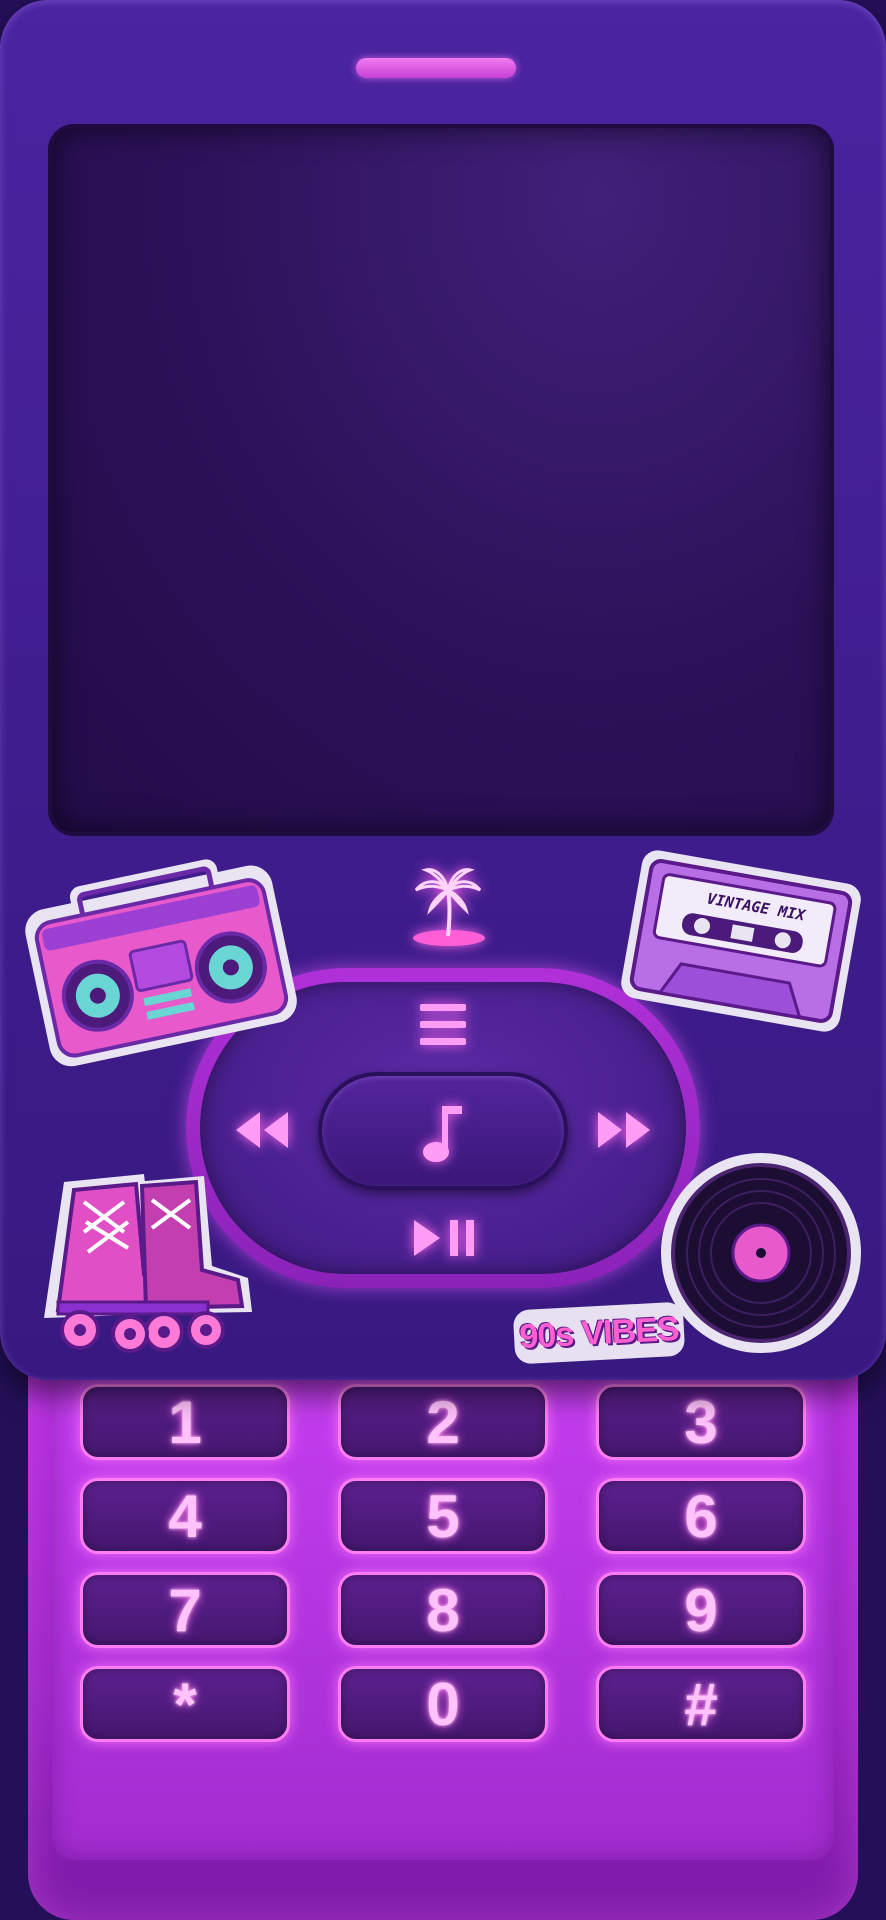 This screenshot has width=886, height=1920. Describe the element at coordinates (436, 68) in the screenshot. I see `earpiece-speaker` at that location.